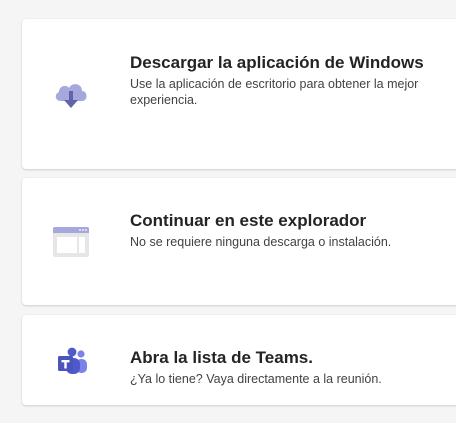 The width and height of the screenshot is (456, 423). Describe the element at coordinates (248, 220) in the screenshot. I see `continue-browser-title: Continuar en este explorador` at that location.